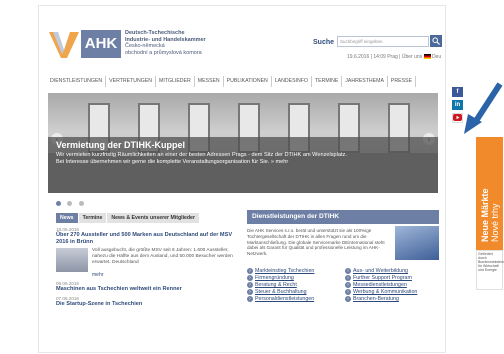  Describe the element at coordinates (164, 275) in the screenshot. I see `news-more-link: mehr` at that location.